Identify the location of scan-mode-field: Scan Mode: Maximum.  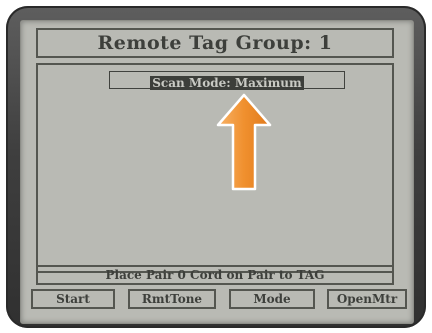
(227, 80).